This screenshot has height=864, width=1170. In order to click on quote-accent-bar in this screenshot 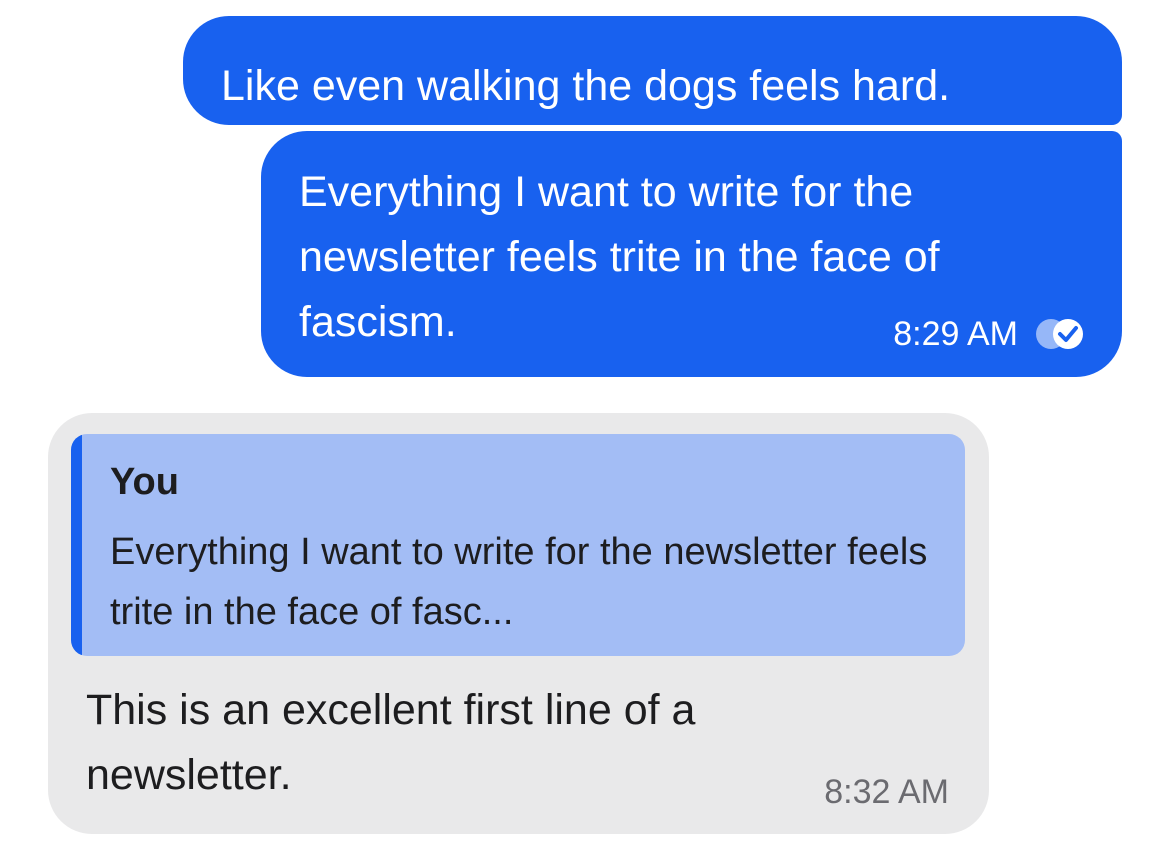, I will do `click(76, 545)`.